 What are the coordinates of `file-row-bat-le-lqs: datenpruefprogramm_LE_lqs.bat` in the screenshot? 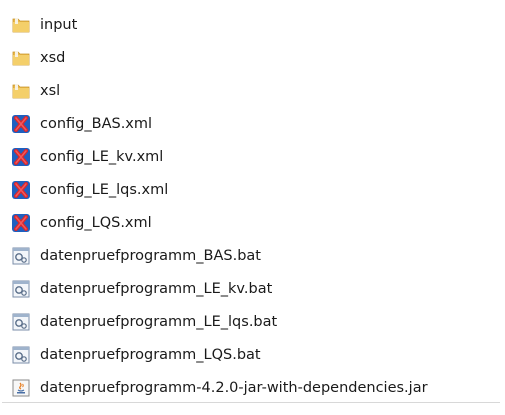 It's located at (251, 322).